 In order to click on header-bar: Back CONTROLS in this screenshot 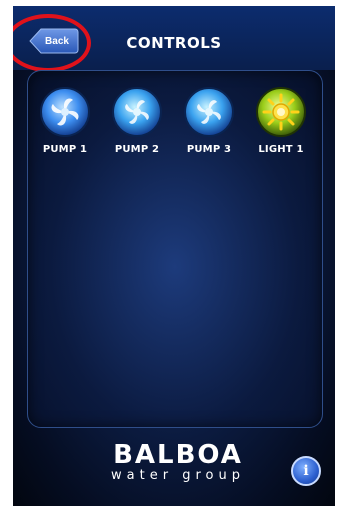, I will do `click(174, 39)`.